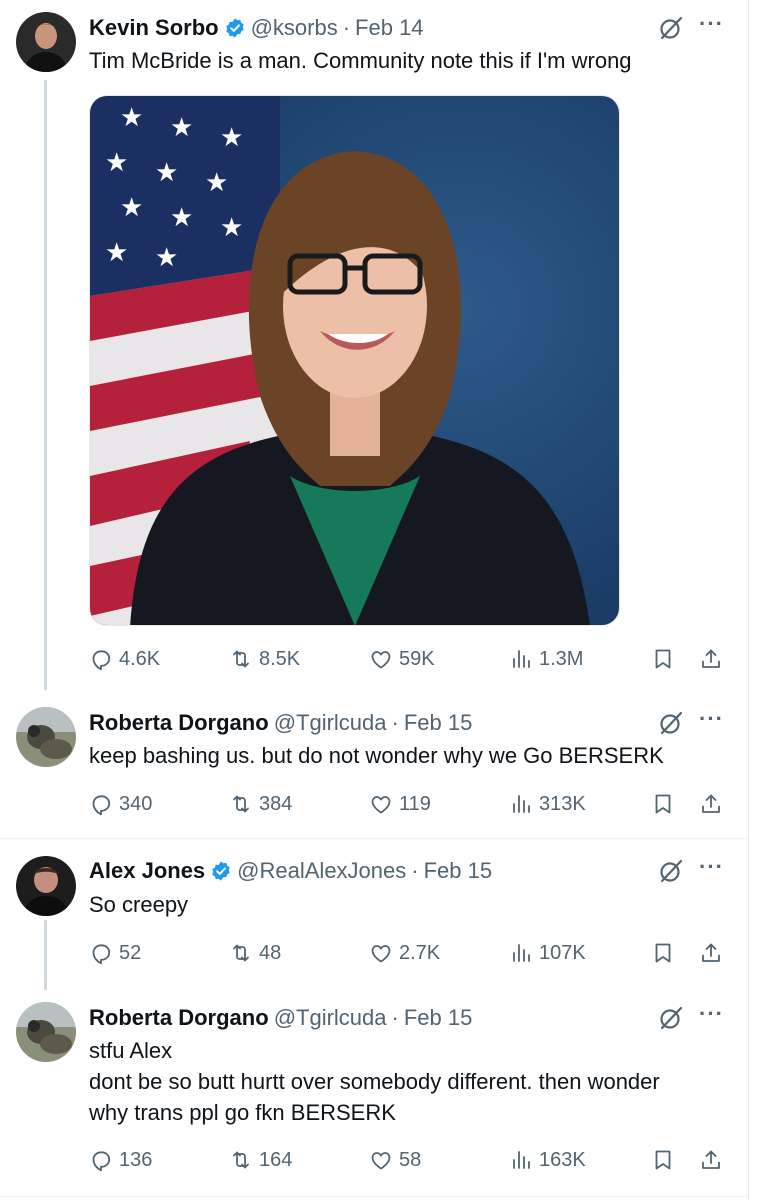  Describe the element at coordinates (389, 28) in the screenshot. I see `tweet-date: Feb 14` at that location.